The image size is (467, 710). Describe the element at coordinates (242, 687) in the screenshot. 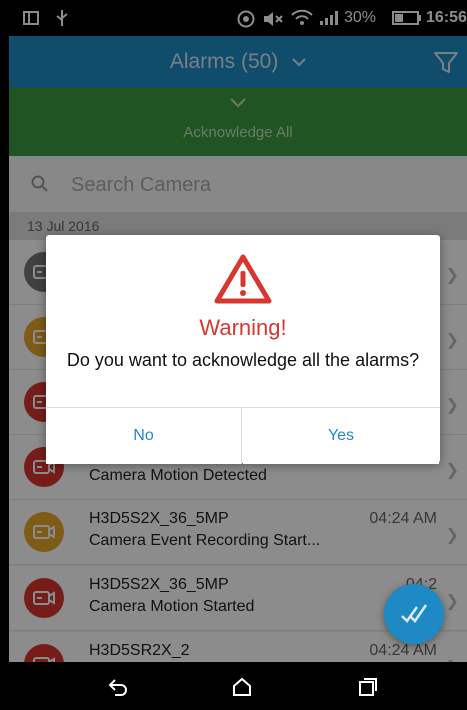

I see `home-icon` at that location.